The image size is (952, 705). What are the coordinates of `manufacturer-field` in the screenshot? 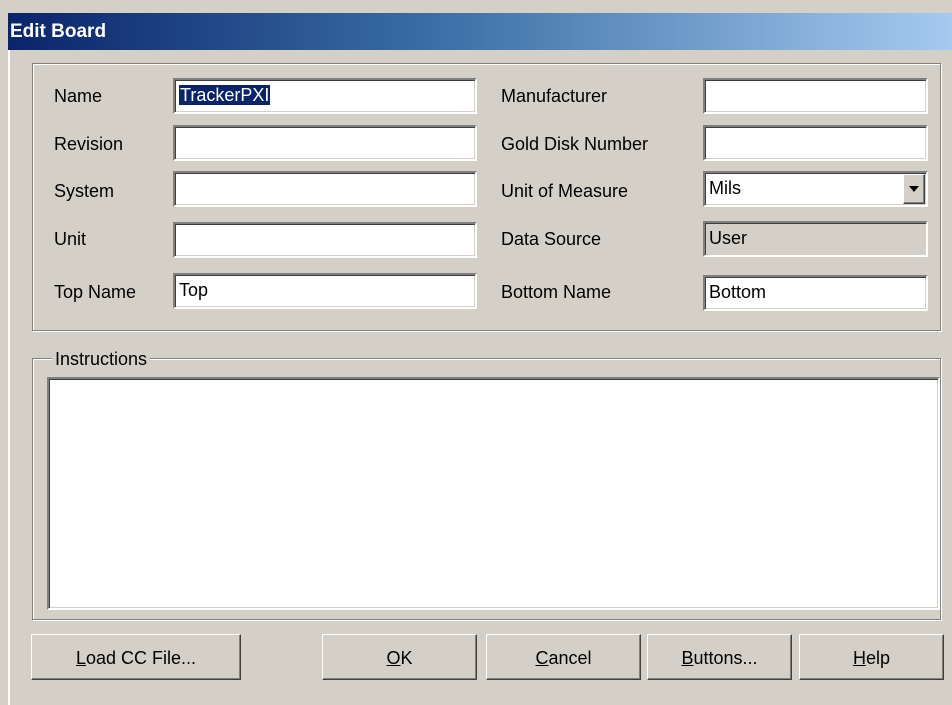 It's located at (815, 96).